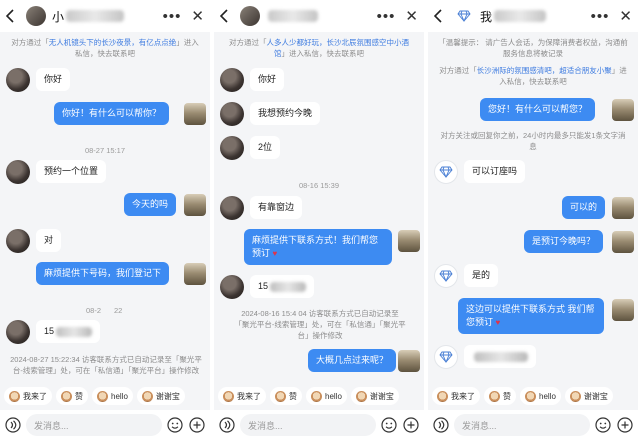 This screenshot has width=640, height=440. Describe the element at coordinates (333, 396) in the screenshot. I see `chip-label: hello` at that location.